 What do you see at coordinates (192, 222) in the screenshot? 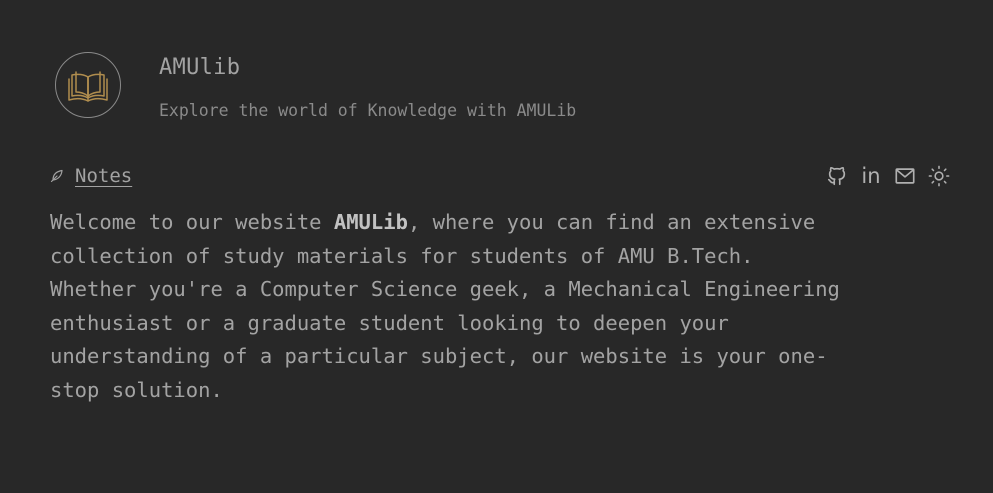
I see `intro-line1-prefix: Welcome to our website` at bounding box center [192, 222].